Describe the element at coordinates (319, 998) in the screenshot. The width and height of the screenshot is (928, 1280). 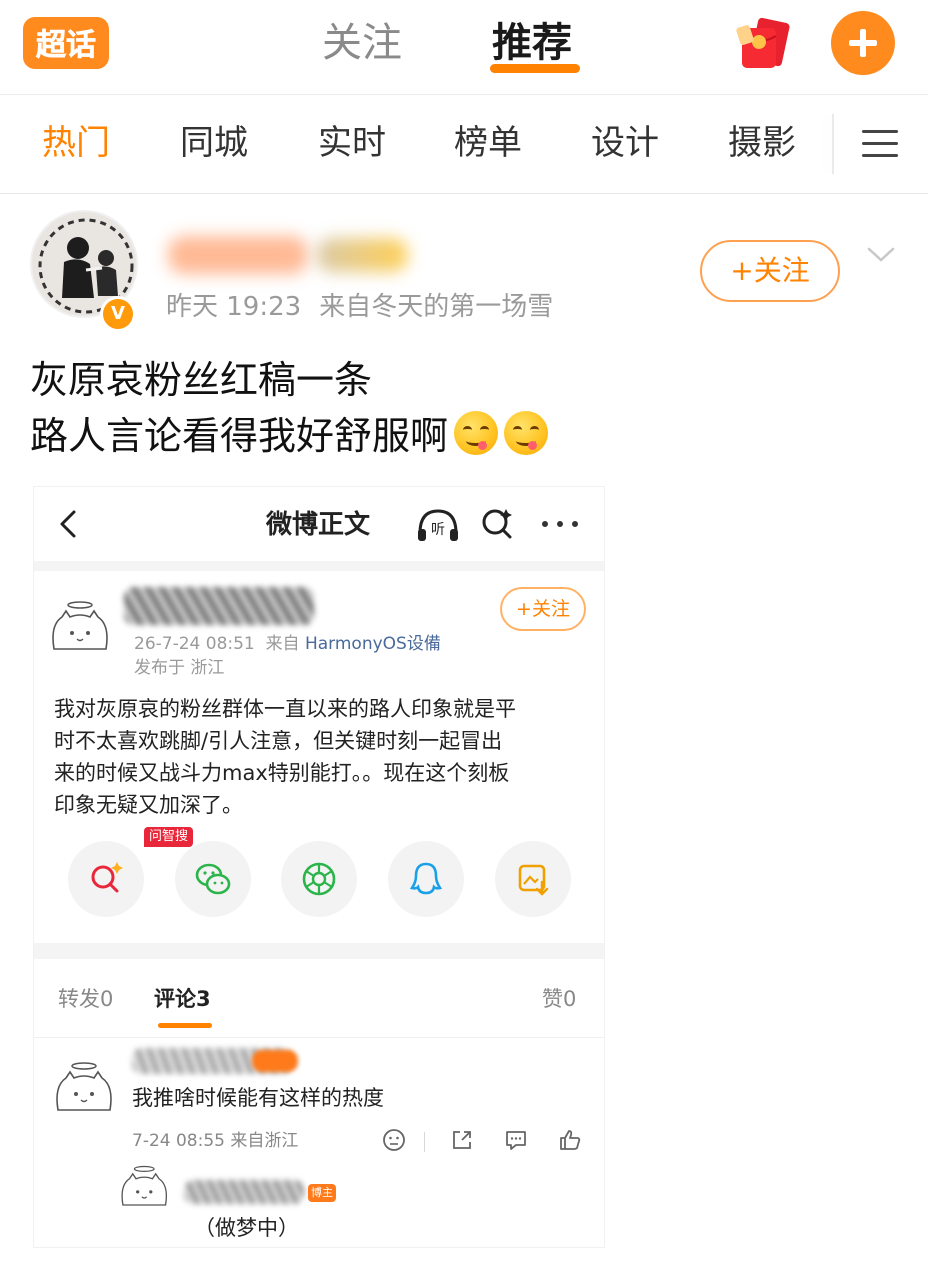
I see `screenshot-tabs: 转发0 评论3 赞0` at that location.